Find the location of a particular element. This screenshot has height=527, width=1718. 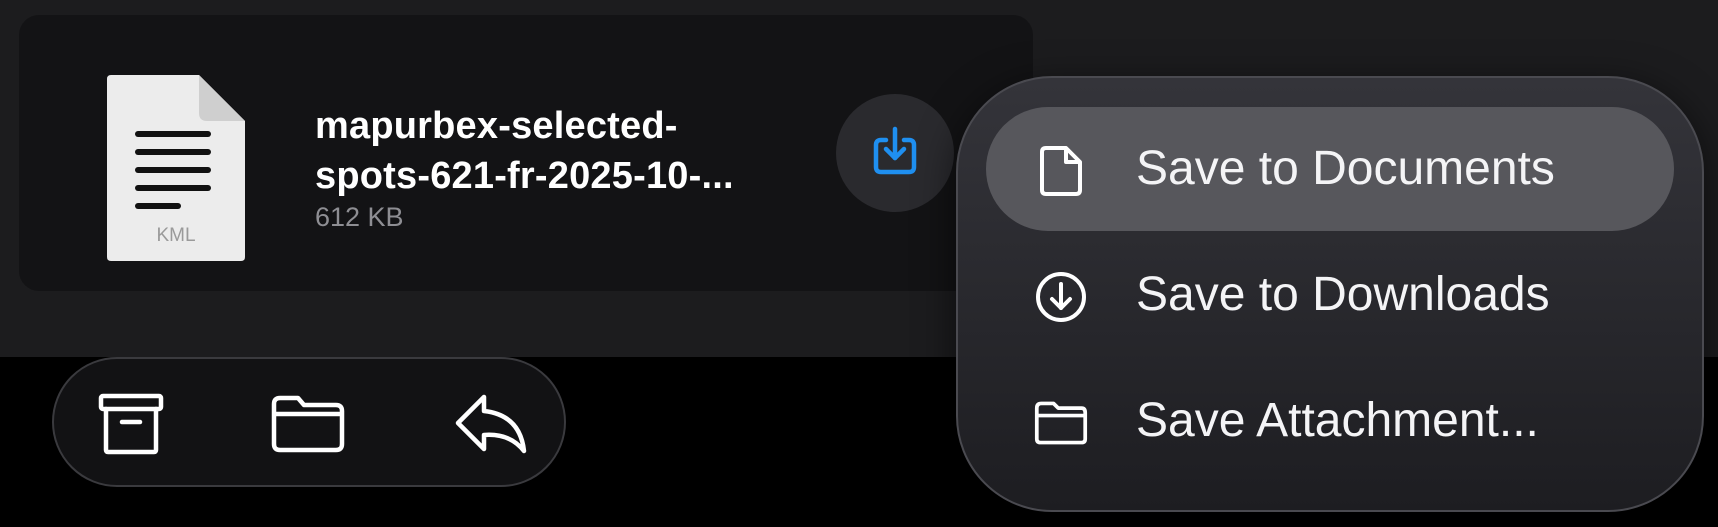

reply-button is located at coordinates (491, 426).